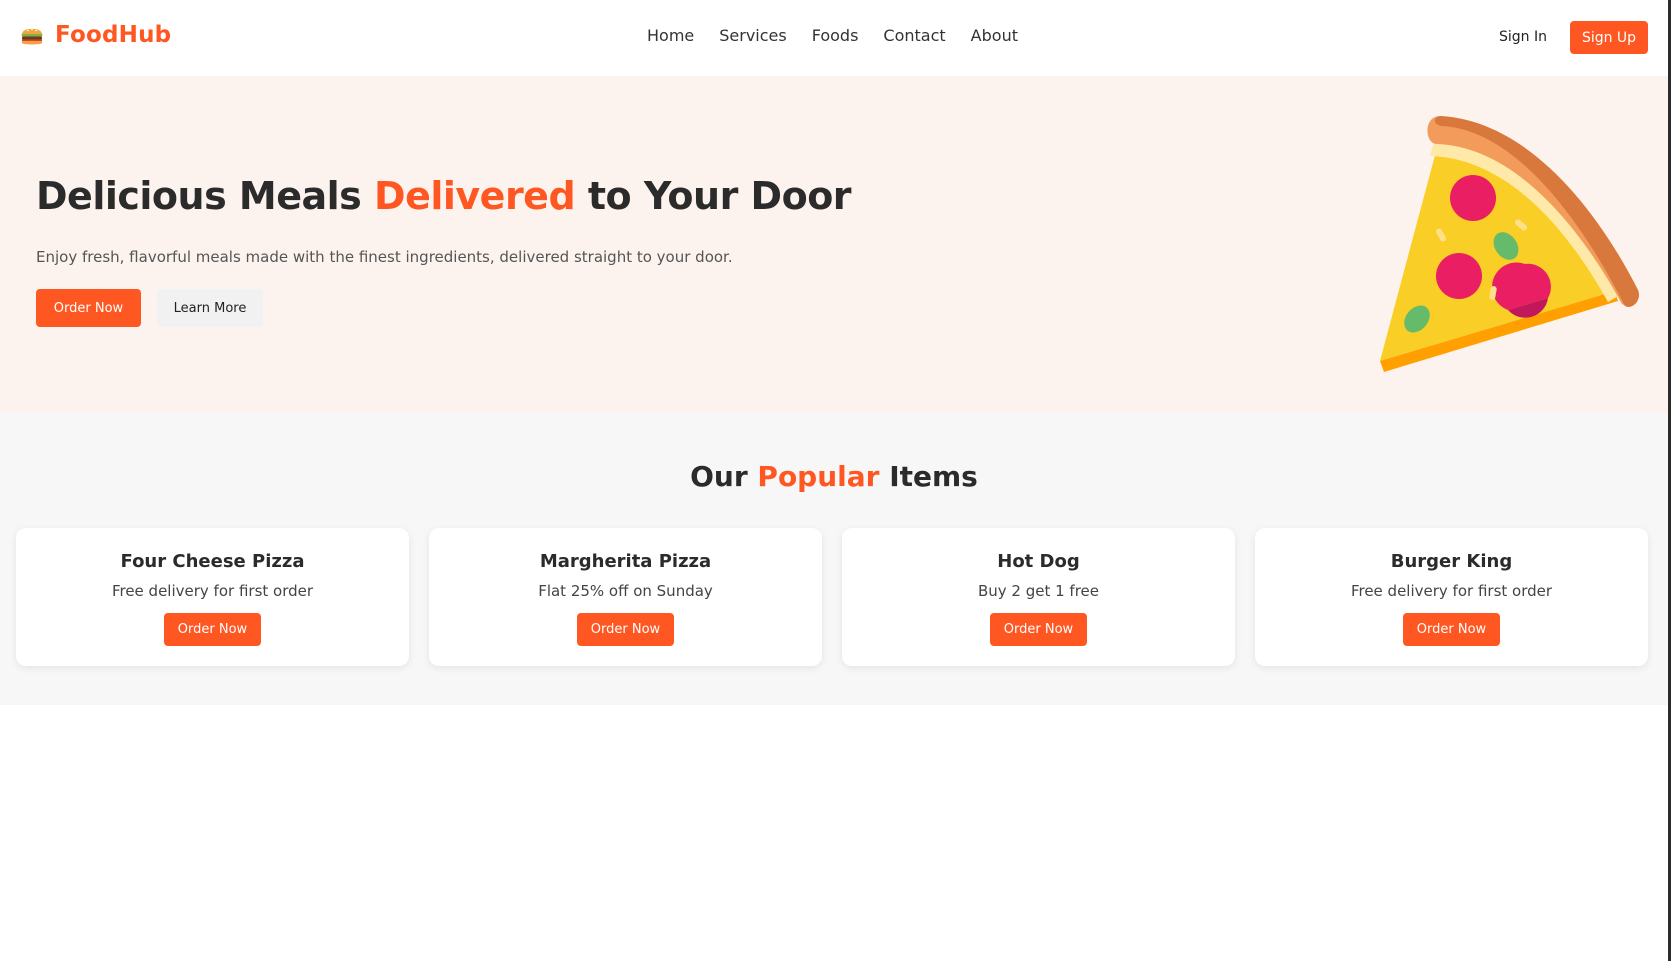 The image size is (1671, 961). Describe the element at coordinates (818, 476) in the screenshot. I see `section-title-accent: Popular` at that location.